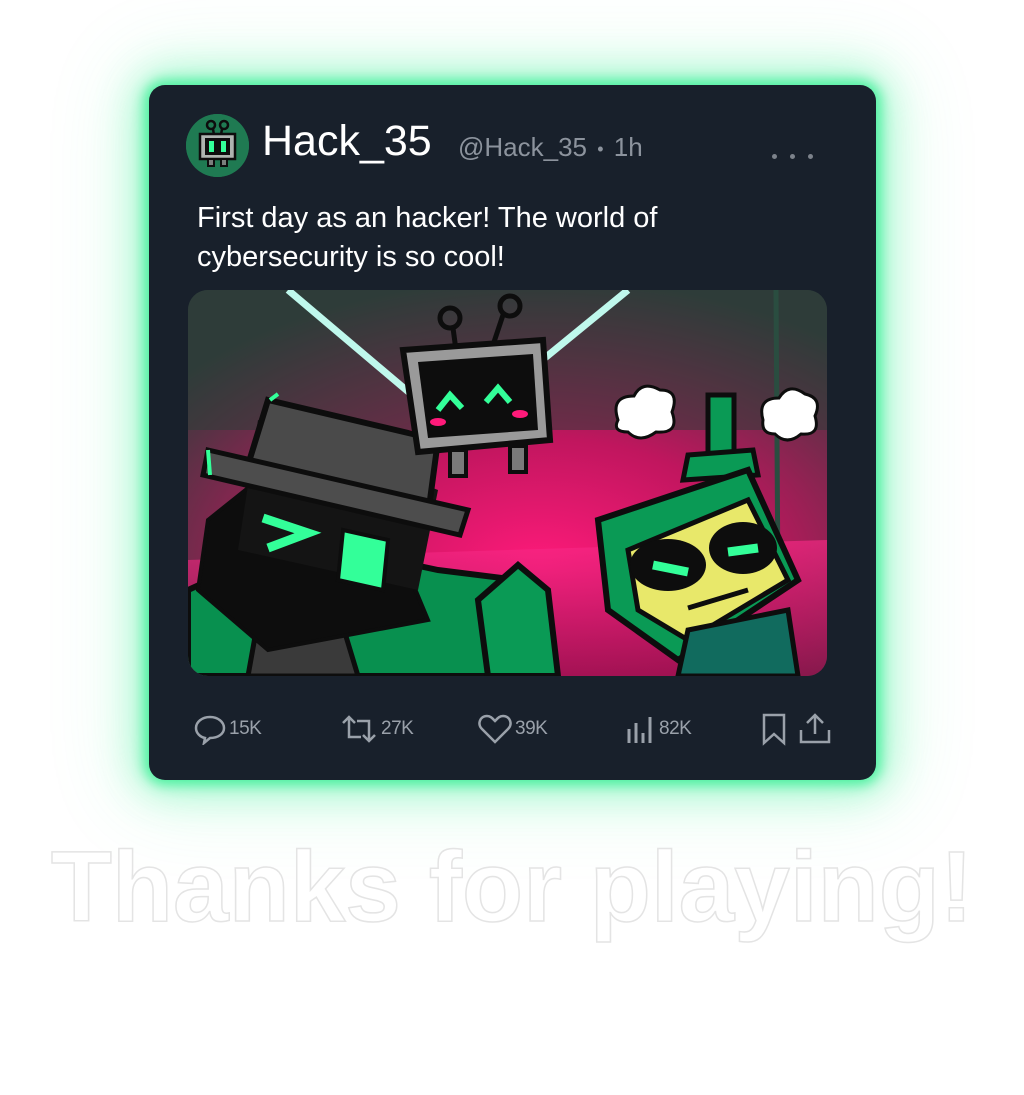  What do you see at coordinates (512, 887) in the screenshot?
I see `thanks-message: Thanks for playing!` at bounding box center [512, 887].